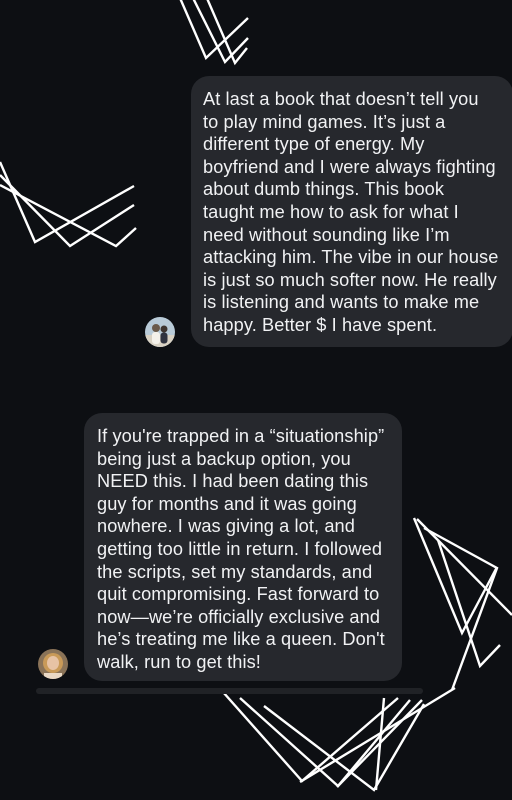  I want to click on avatar-woman-icon, so click(53, 664).